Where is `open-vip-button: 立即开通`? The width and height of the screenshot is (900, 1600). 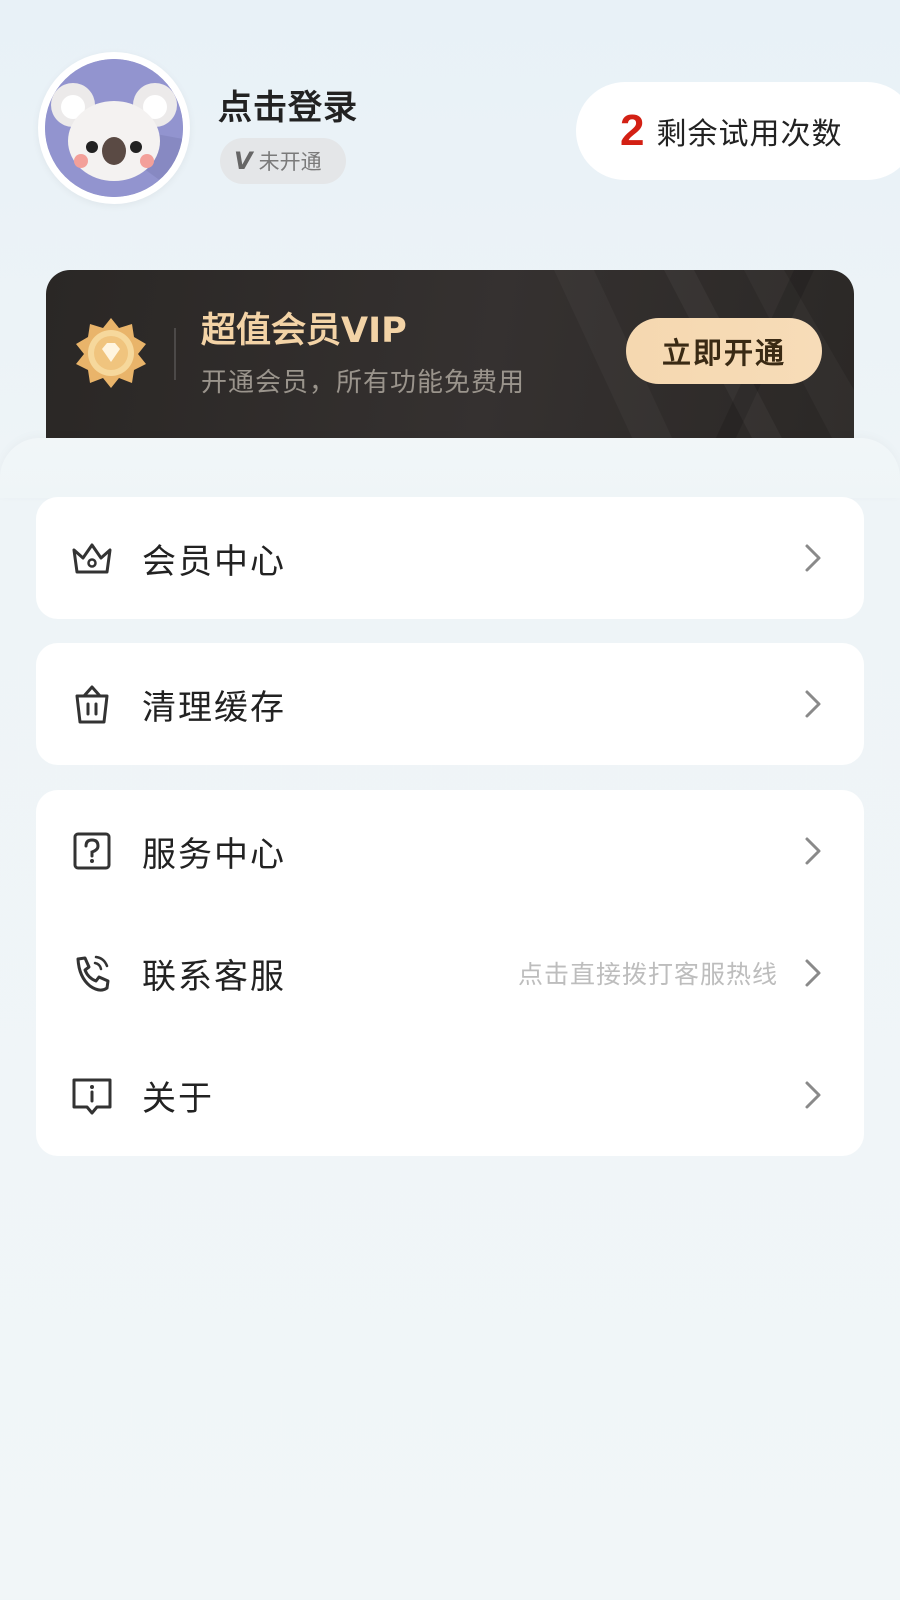 open-vip-button: 立即开通 is located at coordinates (724, 351).